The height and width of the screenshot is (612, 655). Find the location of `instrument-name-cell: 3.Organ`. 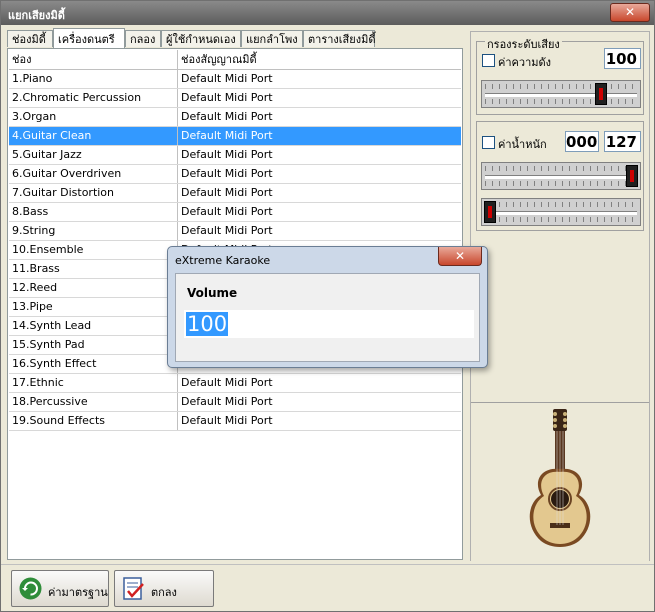

instrument-name-cell: 3.Organ is located at coordinates (93, 117).